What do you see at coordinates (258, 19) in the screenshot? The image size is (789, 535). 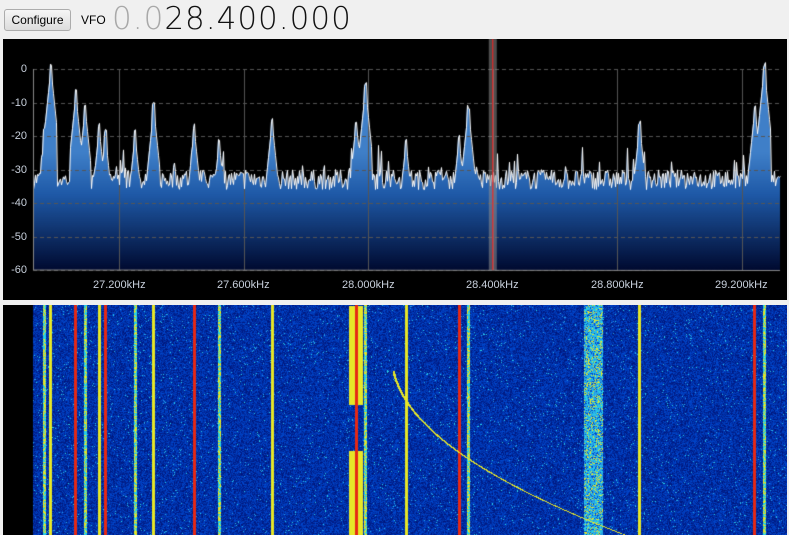 I see `vfo-digits: 28.400.000` at bounding box center [258, 19].